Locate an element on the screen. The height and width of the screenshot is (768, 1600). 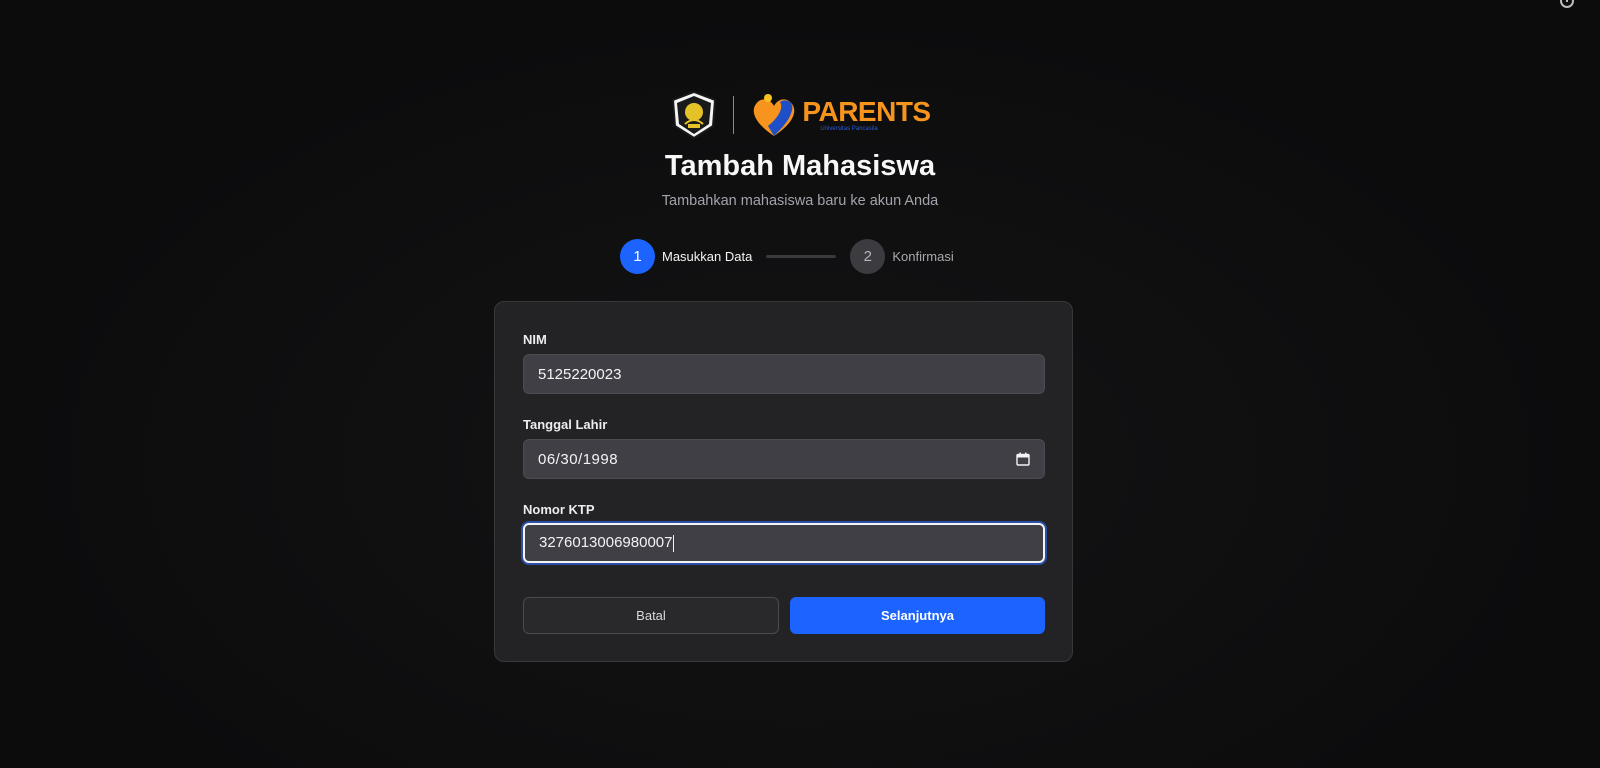
logo-divider is located at coordinates (734, 115).